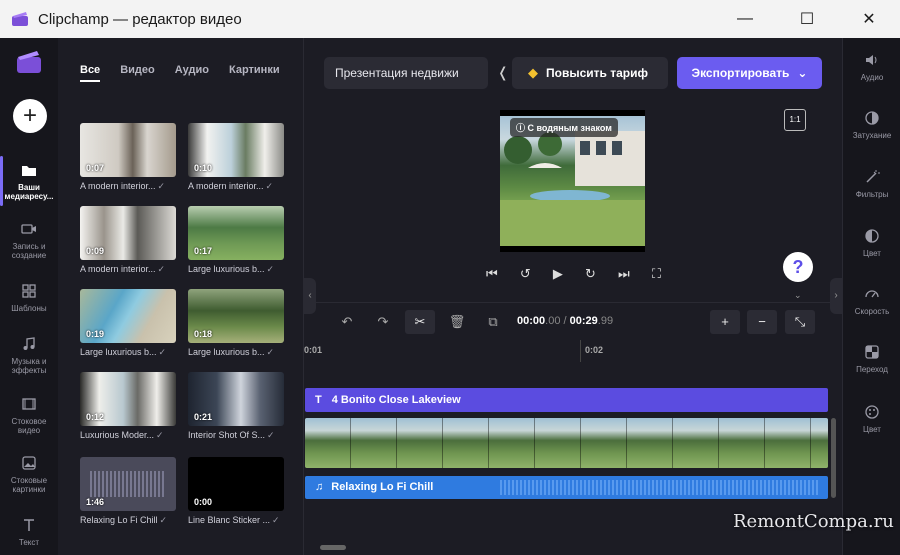 The width and height of the screenshot is (900, 555). Describe the element at coordinates (740, 73) in the screenshot. I see `export-label: Экспортировать` at that location.